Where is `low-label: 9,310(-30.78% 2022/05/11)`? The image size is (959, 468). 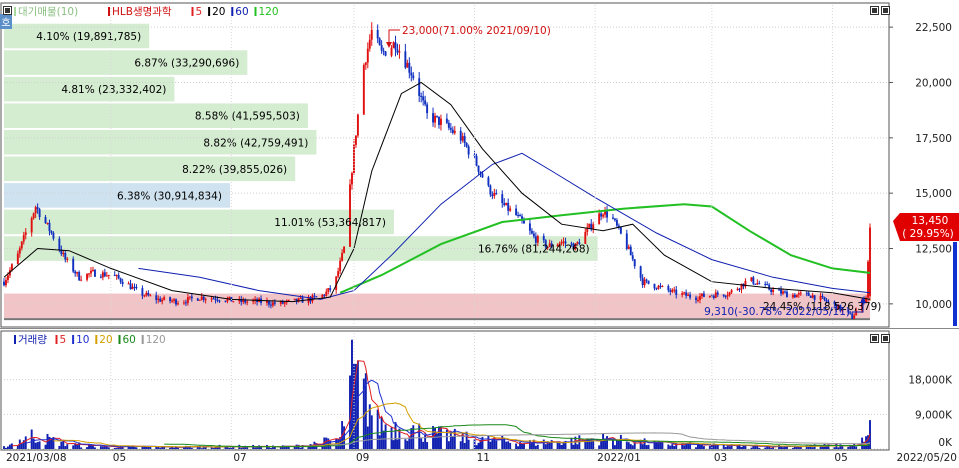 low-label: 9,310(-30.78% 2022/05/11) is located at coordinates (777, 312).